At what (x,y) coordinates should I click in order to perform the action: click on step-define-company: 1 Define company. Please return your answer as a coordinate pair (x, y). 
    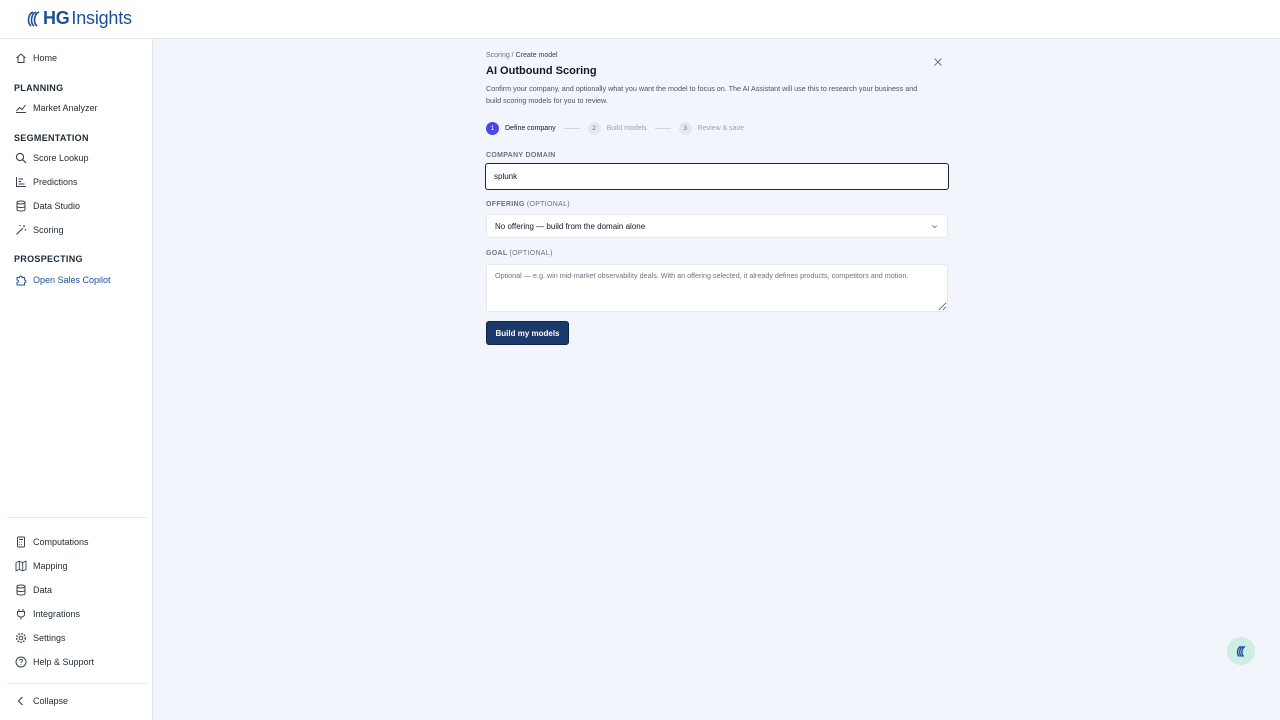
    Looking at the image, I should click on (521, 128).